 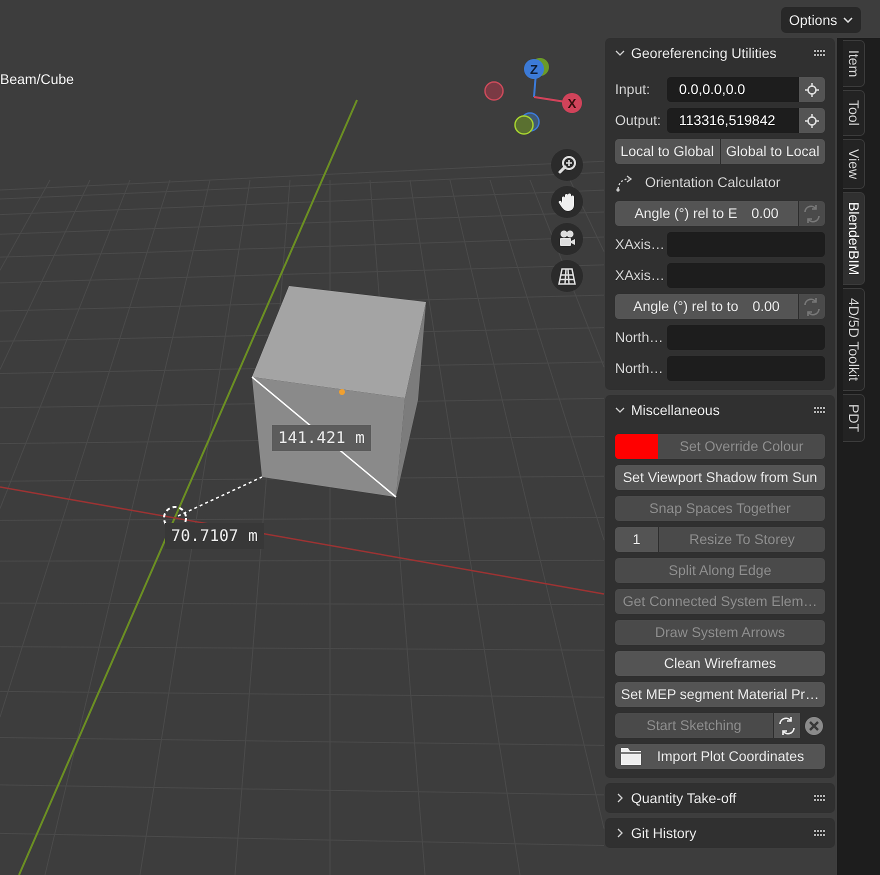 What do you see at coordinates (854, 418) in the screenshot?
I see `sidebar-tab: PDT` at bounding box center [854, 418].